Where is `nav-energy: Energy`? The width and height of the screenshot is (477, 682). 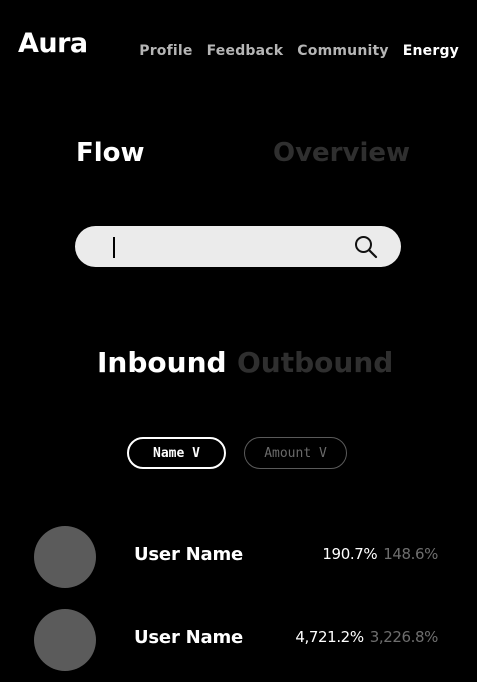
nav-energy: Energy is located at coordinates (431, 51).